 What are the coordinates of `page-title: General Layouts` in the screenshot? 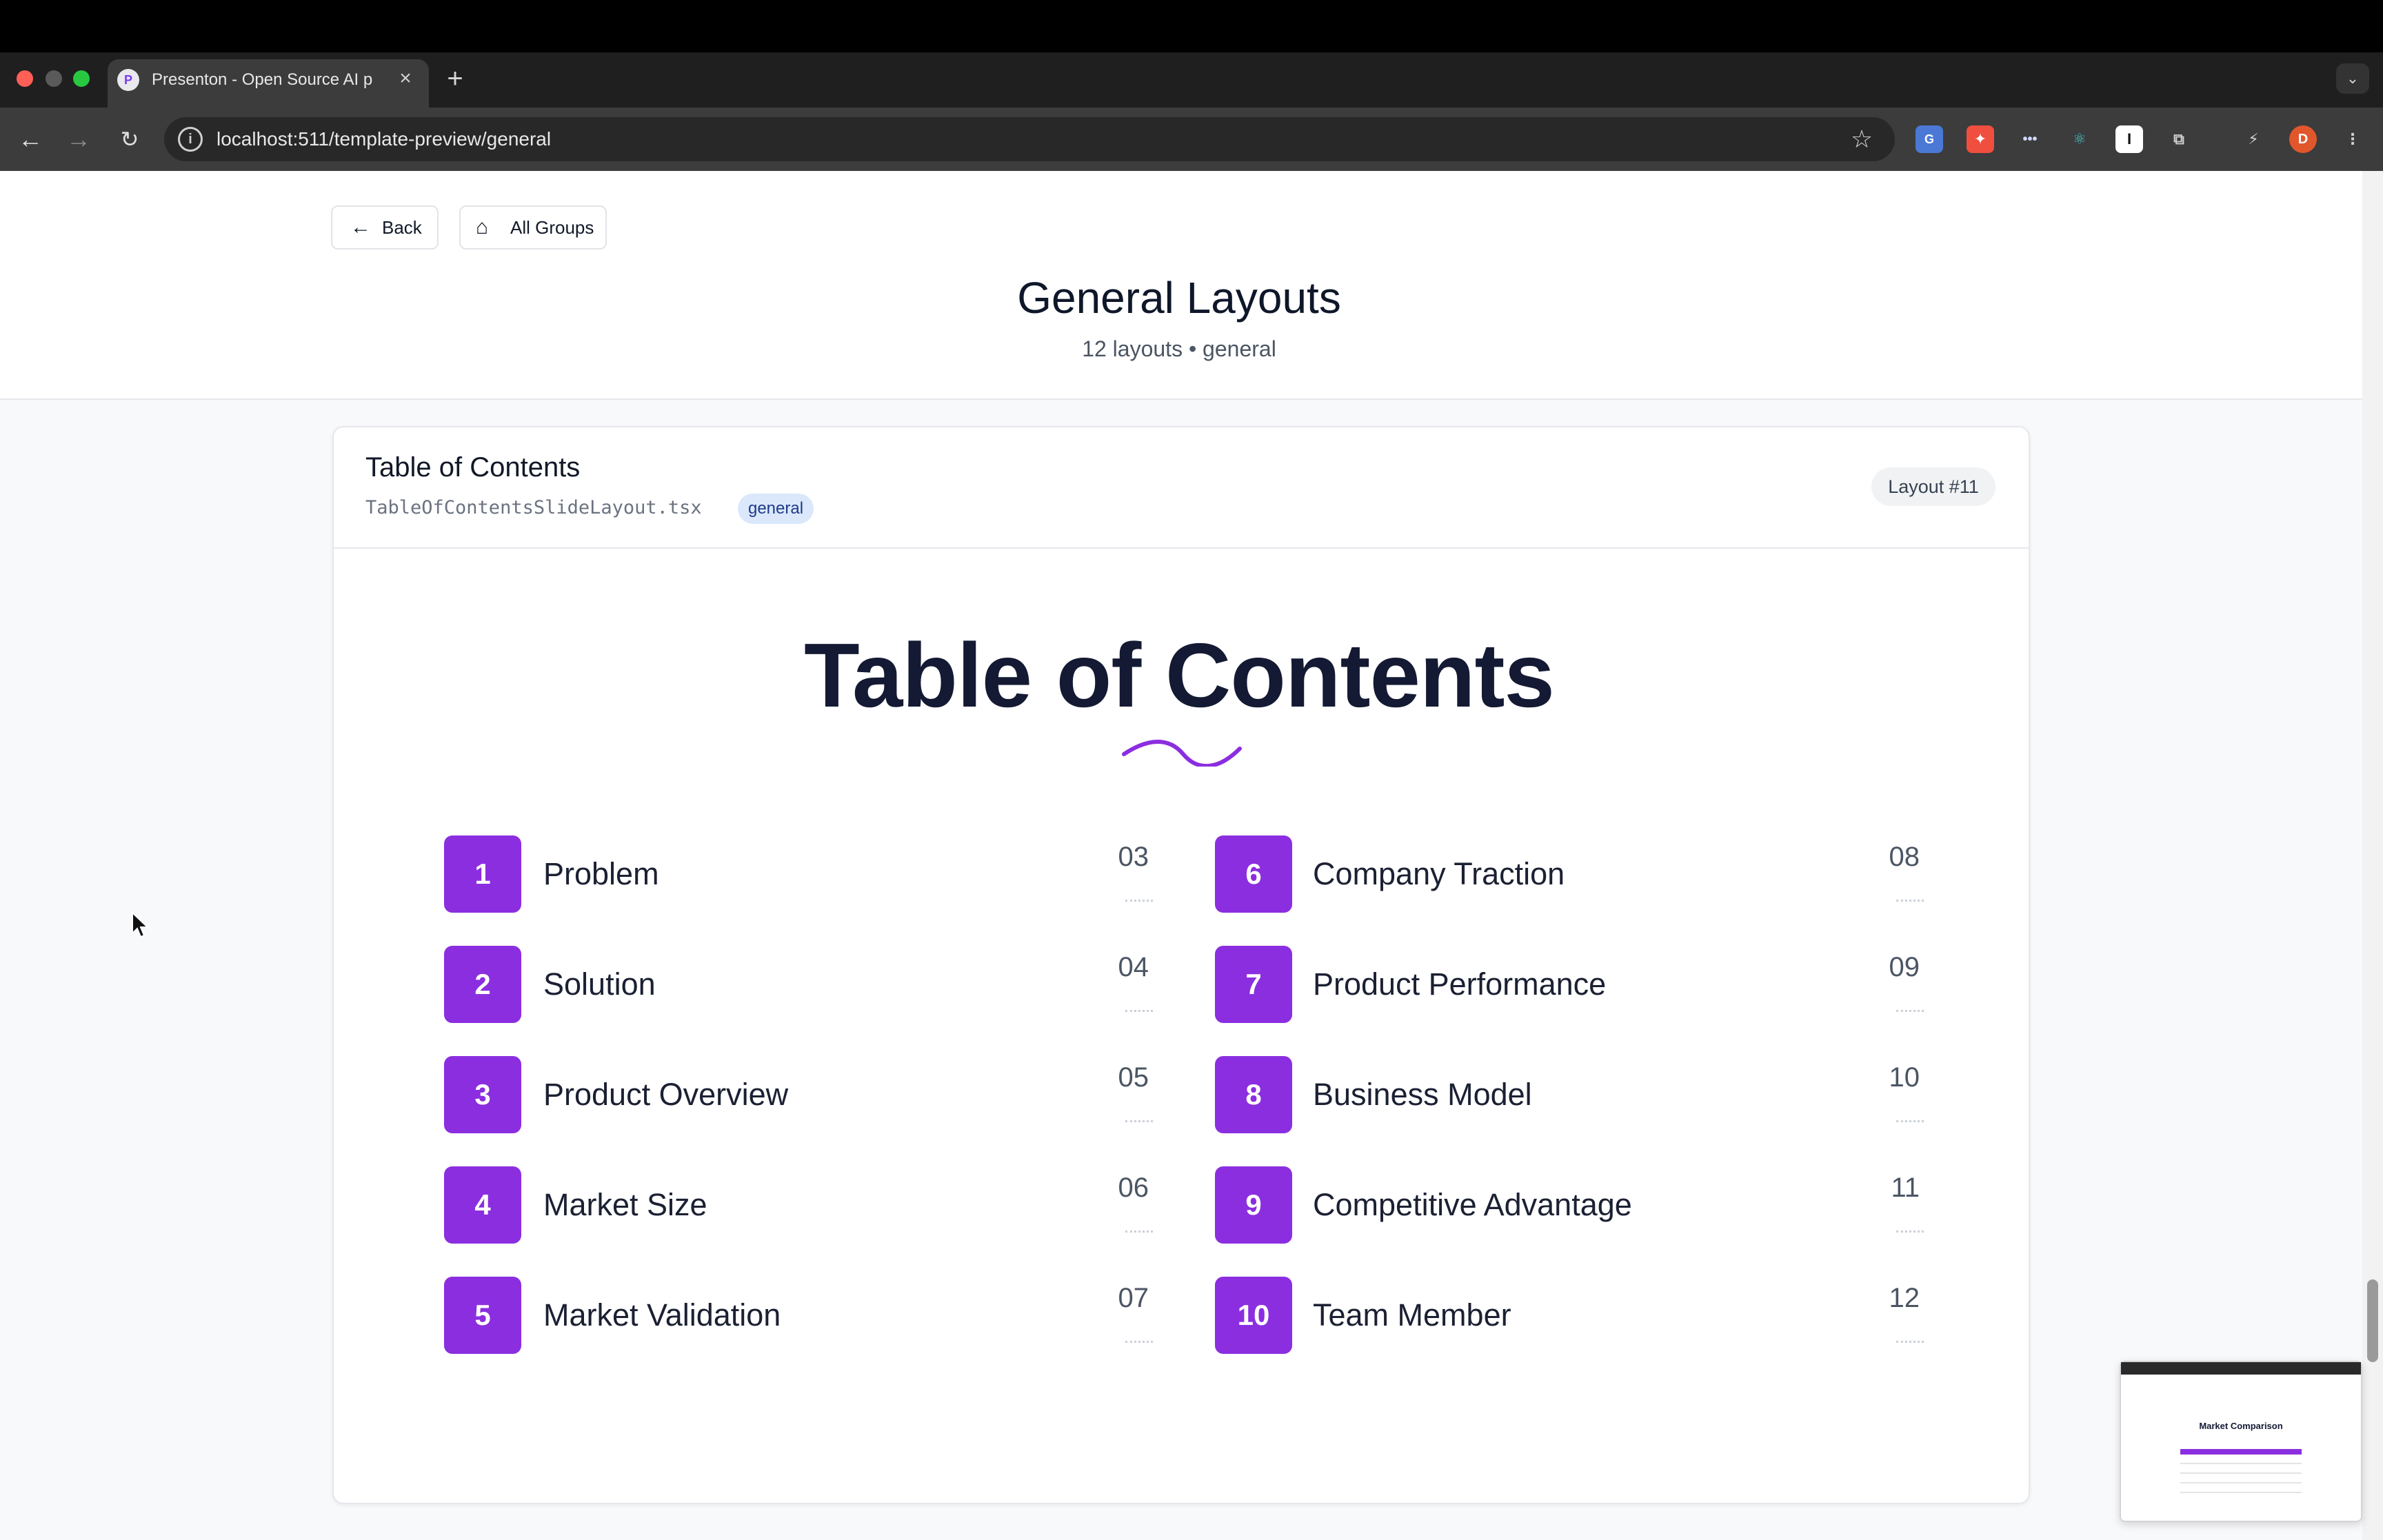 It's located at (1179, 298).